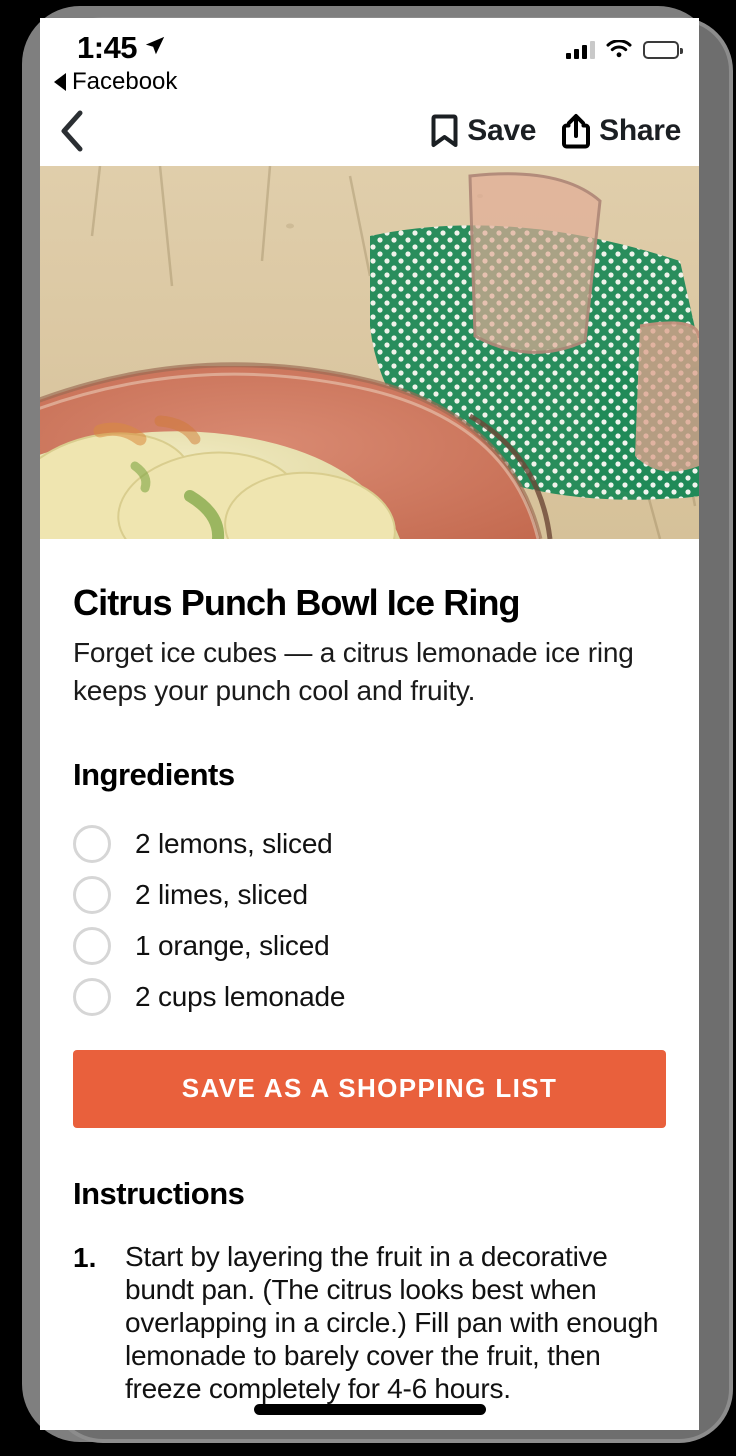  I want to click on chevron-left-icon, so click(72, 131).